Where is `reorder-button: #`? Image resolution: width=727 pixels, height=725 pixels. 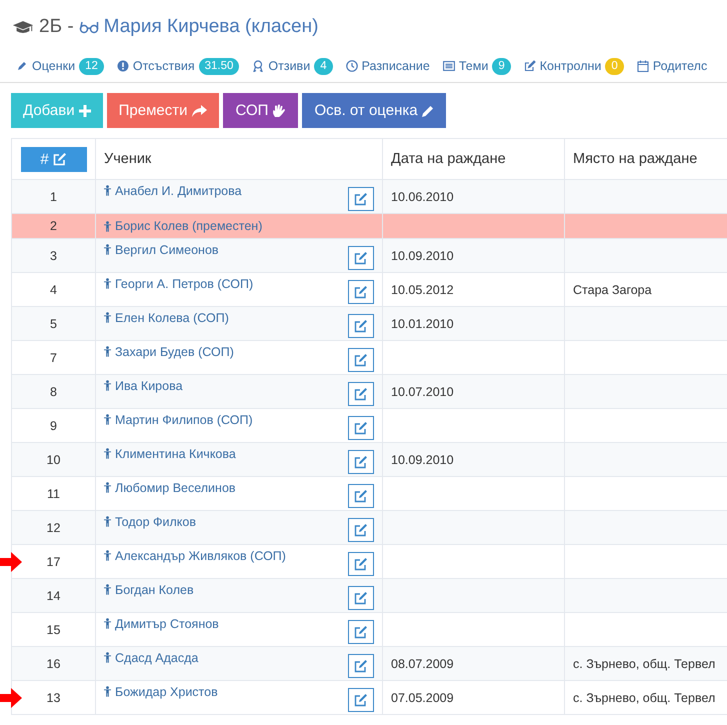
reorder-button: # is located at coordinates (53, 159).